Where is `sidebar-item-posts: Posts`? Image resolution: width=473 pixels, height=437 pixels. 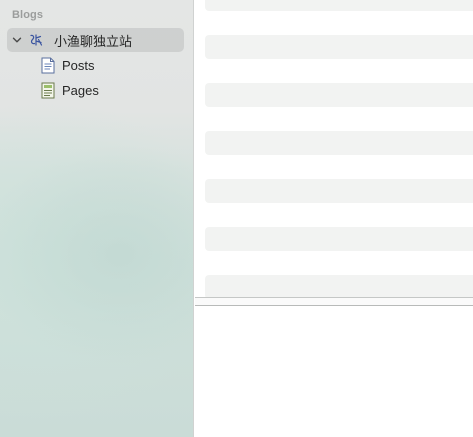
sidebar-item-posts: Posts is located at coordinates (67, 65).